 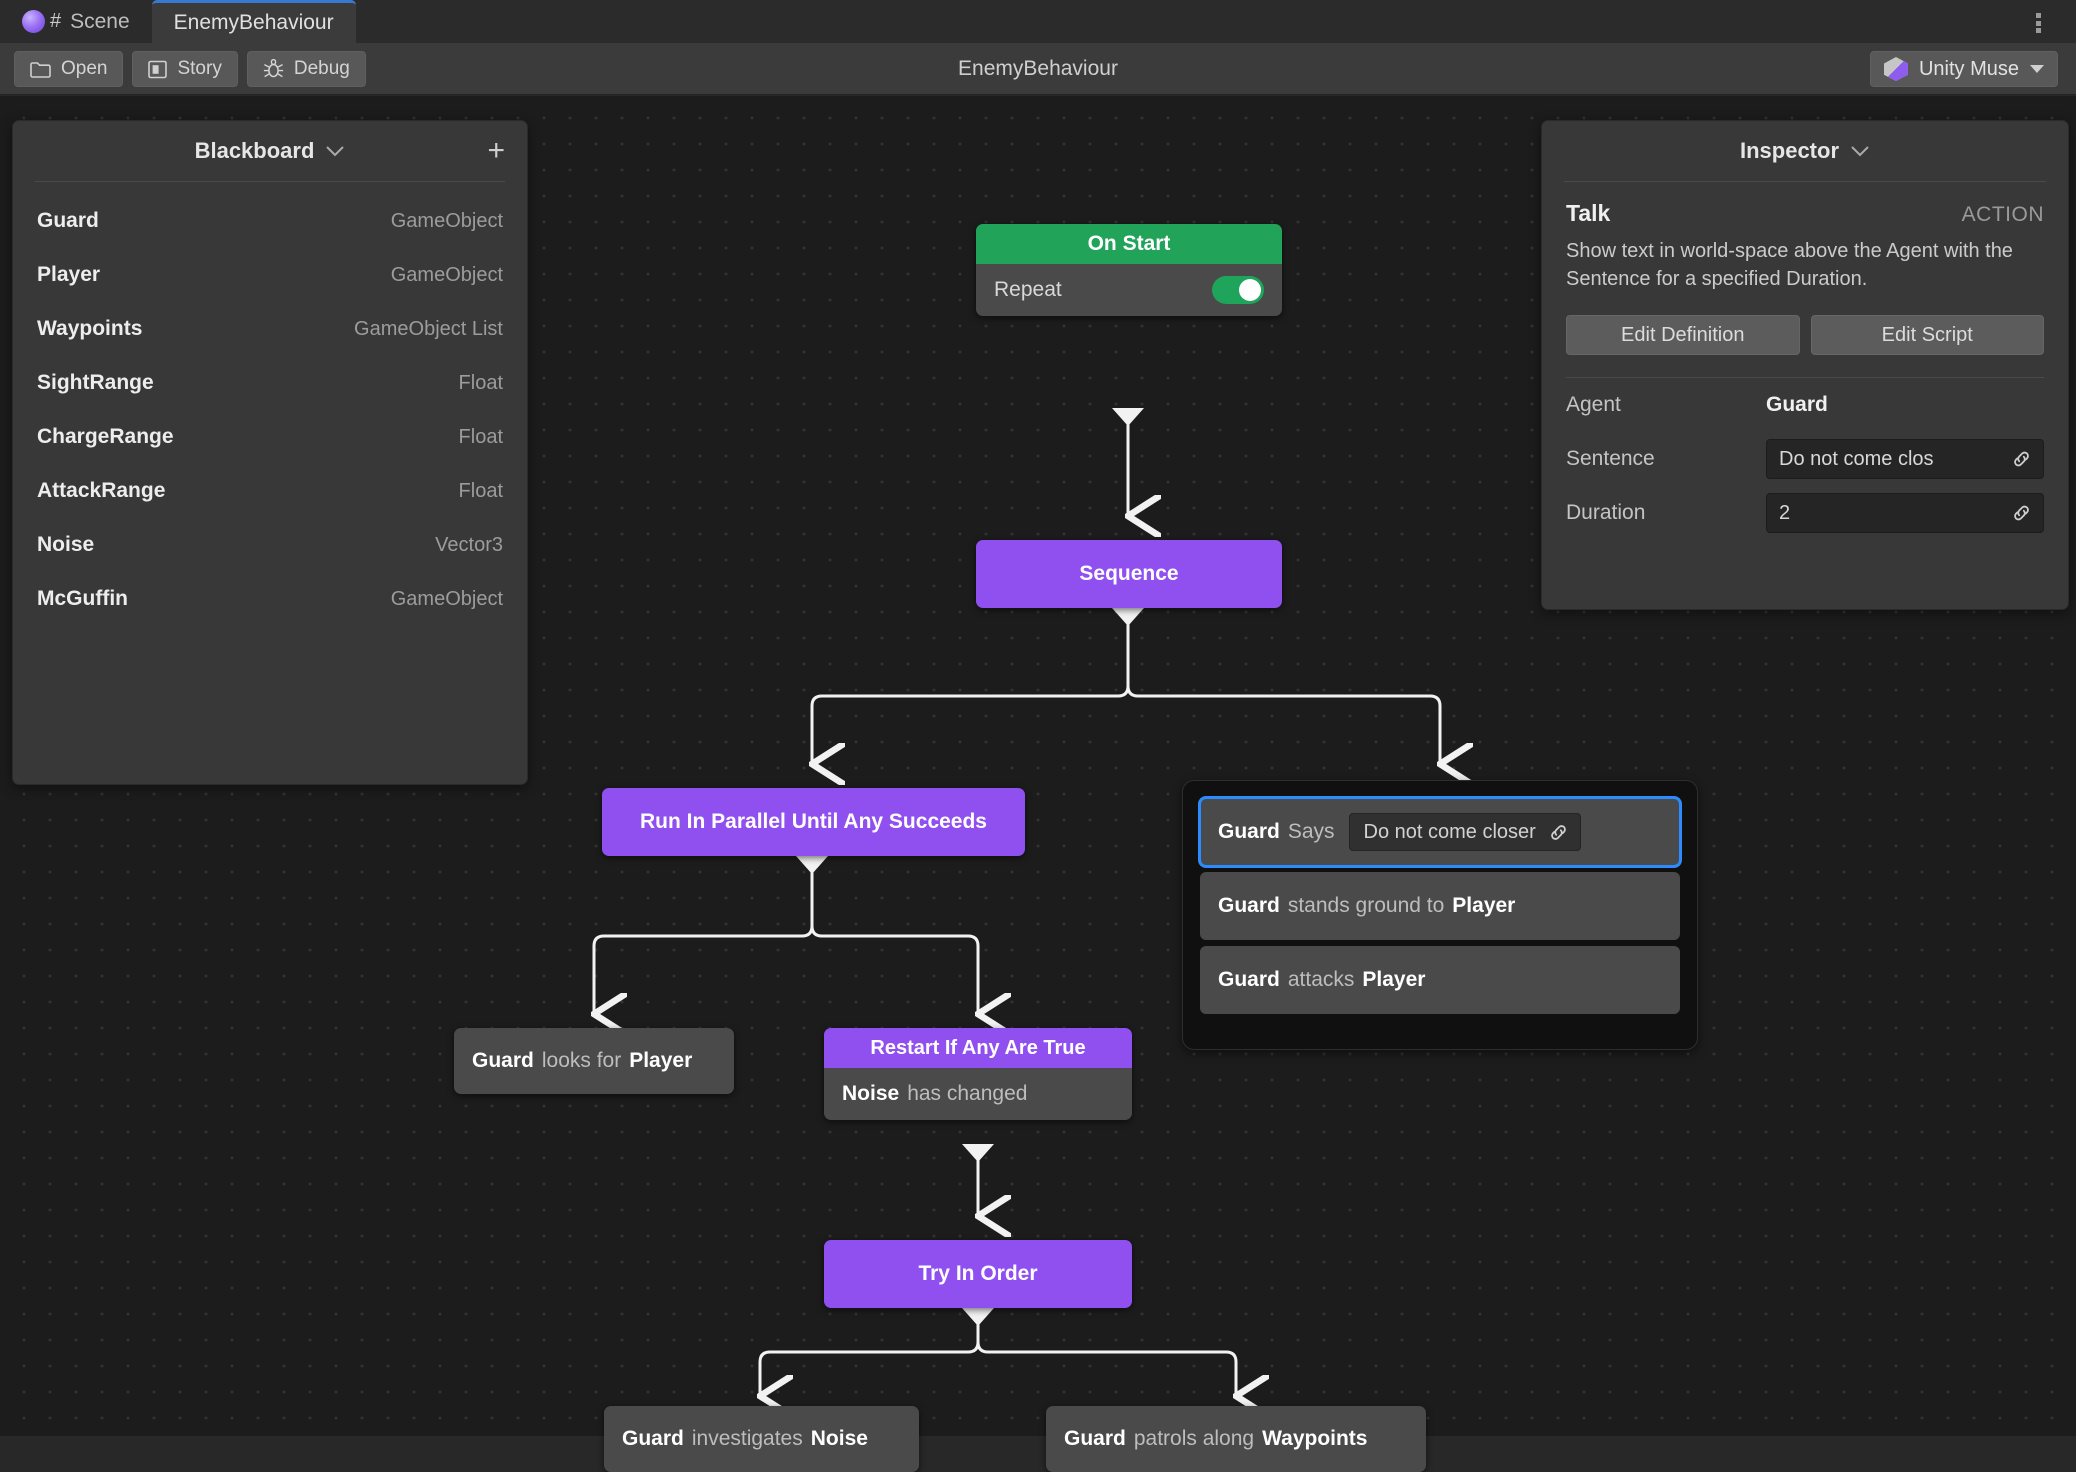 I want to click on node-run-in-parallel: Run In Parallel Until Any Succeeds, so click(x=813, y=822).